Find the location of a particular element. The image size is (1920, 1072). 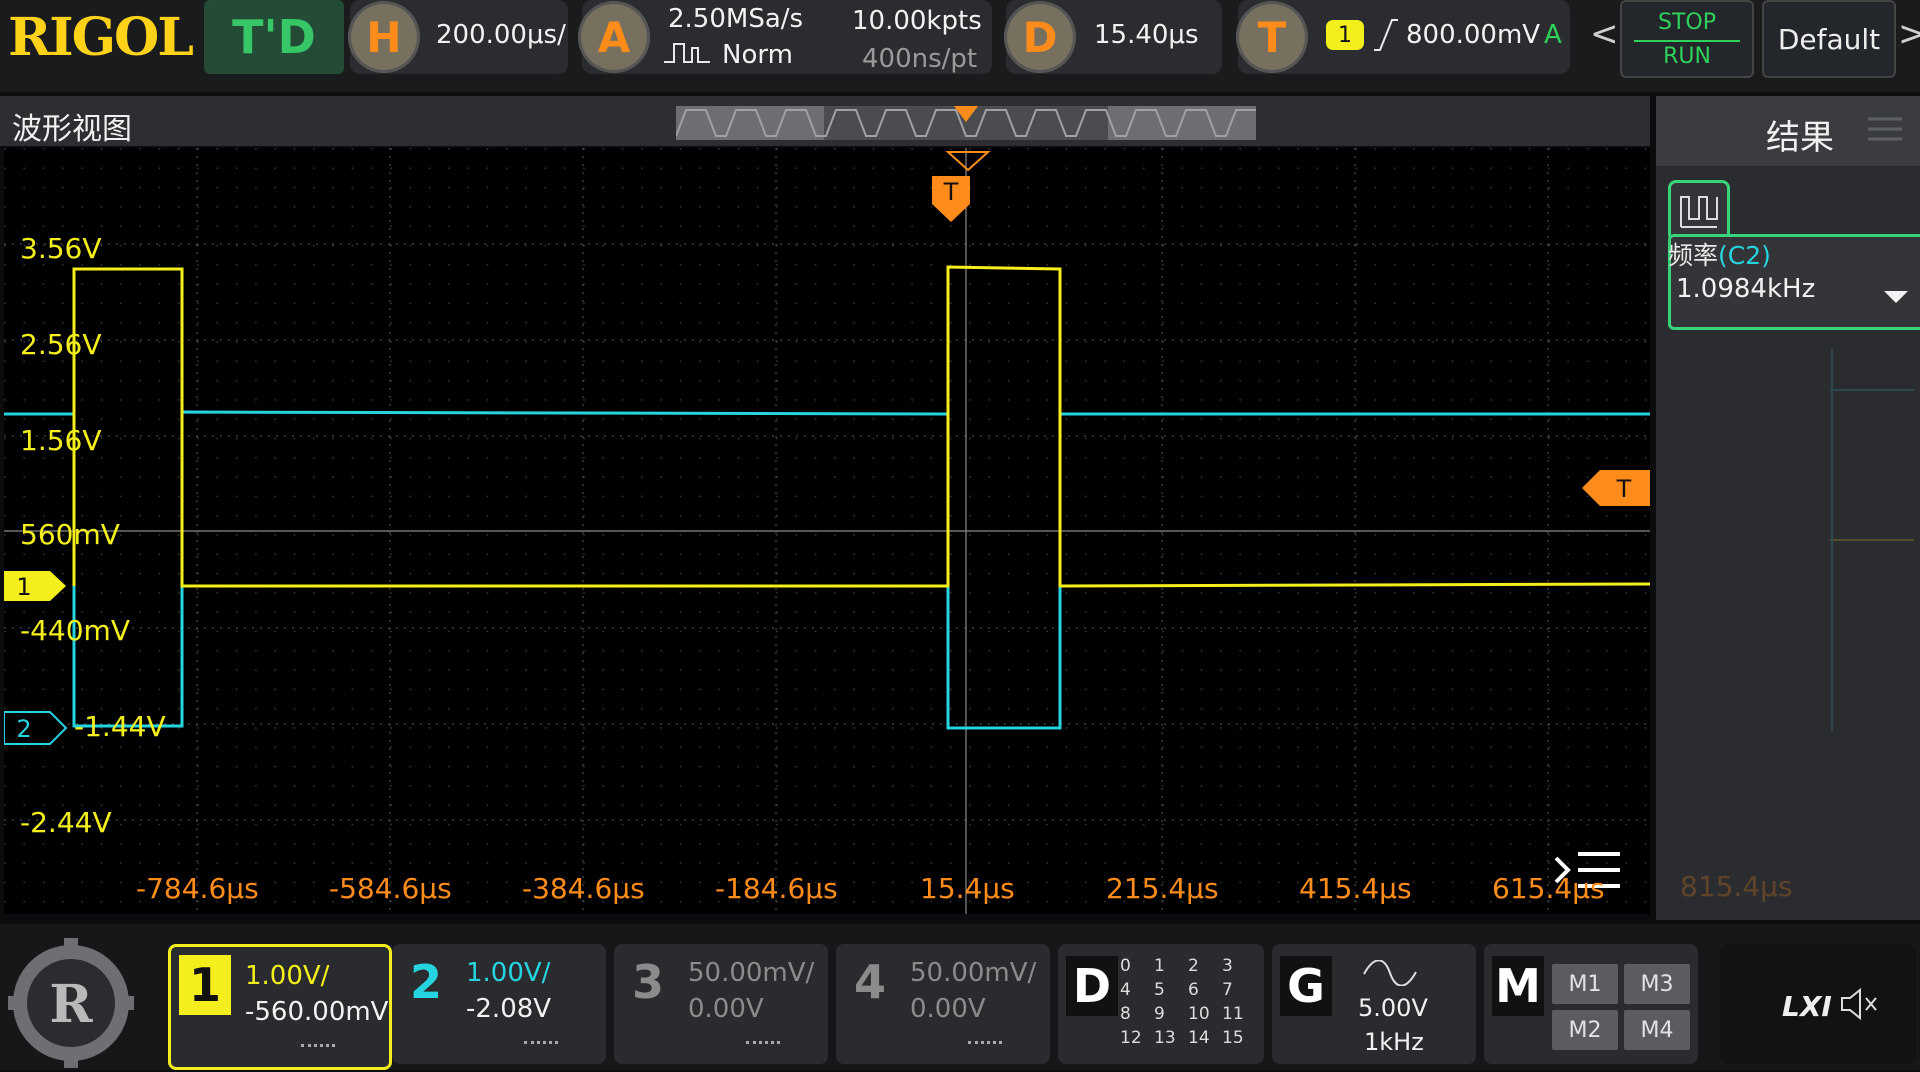

channel-3-number: 3 is located at coordinates (647, 982).